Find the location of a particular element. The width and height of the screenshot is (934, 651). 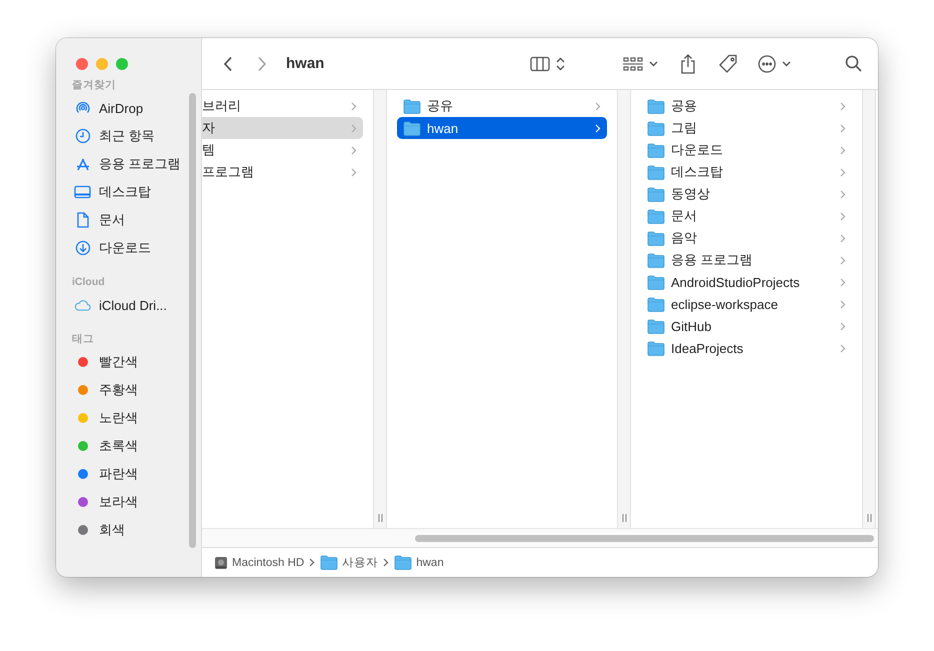

sidebar-item: 다운로드 is located at coordinates (125, 248).